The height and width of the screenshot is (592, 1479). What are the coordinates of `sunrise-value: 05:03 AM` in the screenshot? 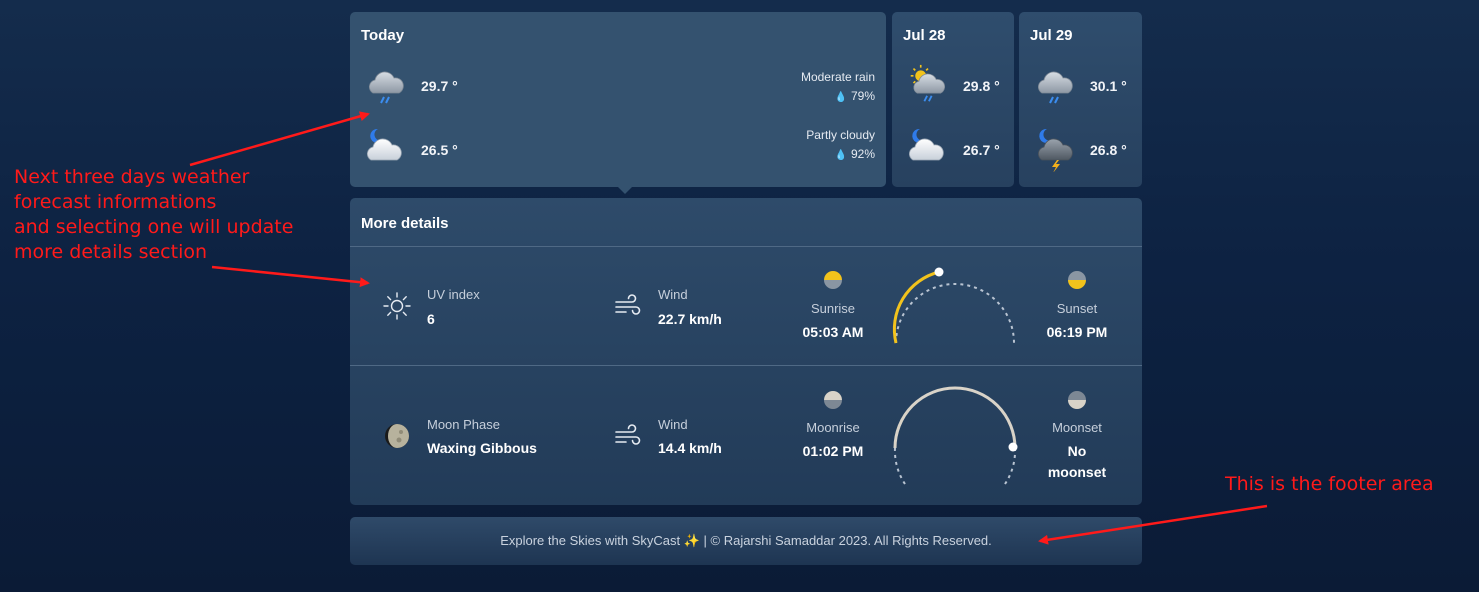 It's located at (833, 332).